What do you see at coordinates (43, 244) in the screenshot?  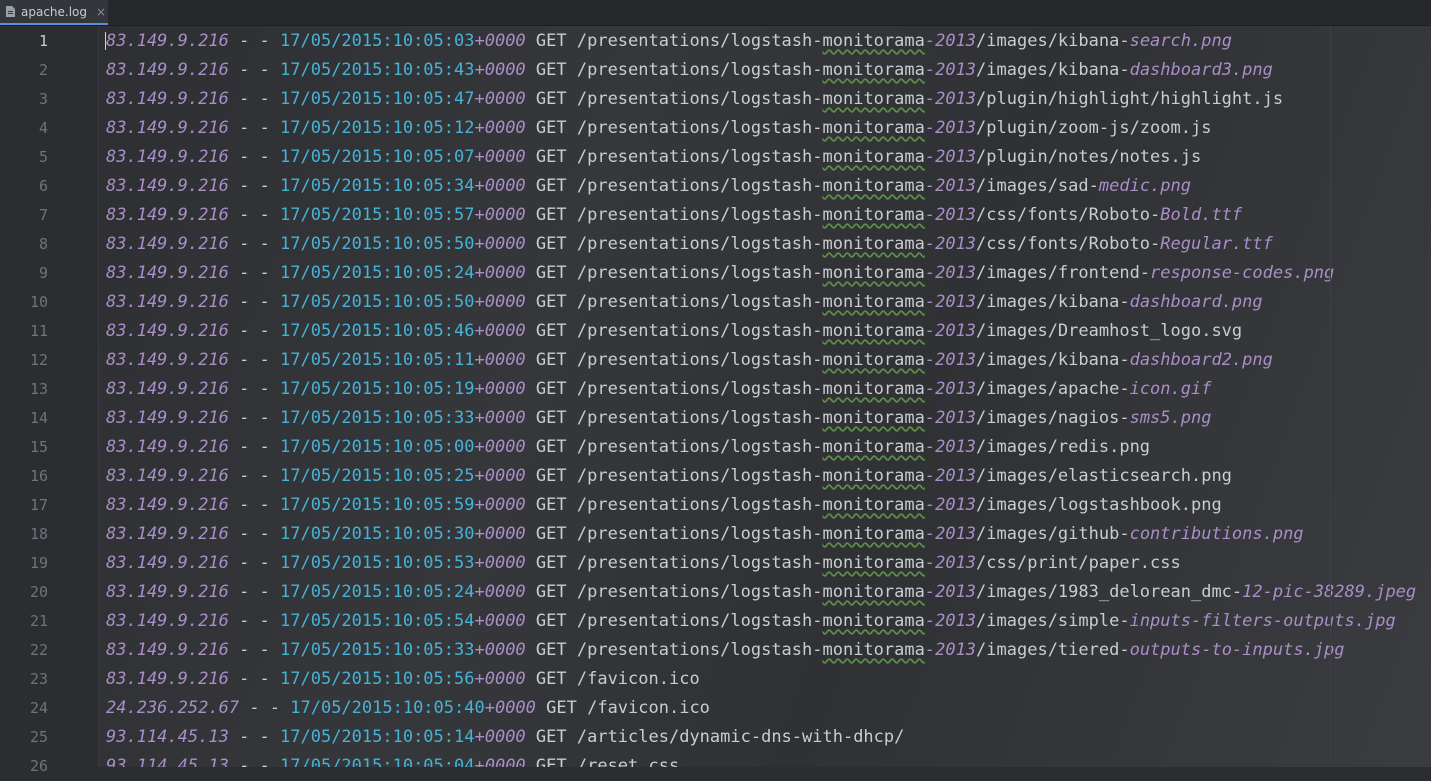 I see `line-number: 8` at bounding box center [43, 244].